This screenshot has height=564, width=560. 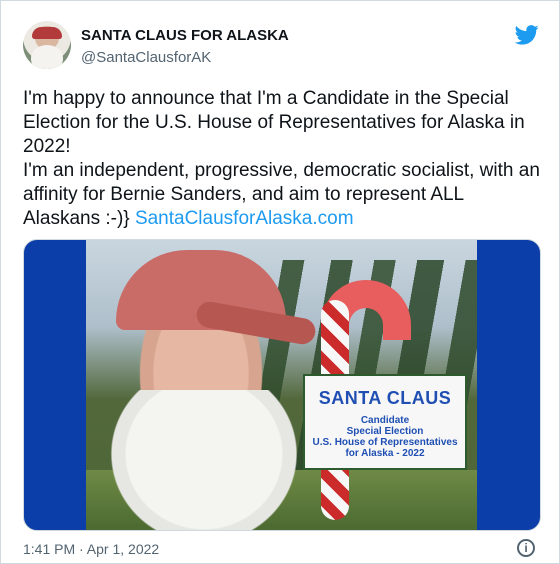 I want to click on info-icon: i, so click(x=526, y=548).